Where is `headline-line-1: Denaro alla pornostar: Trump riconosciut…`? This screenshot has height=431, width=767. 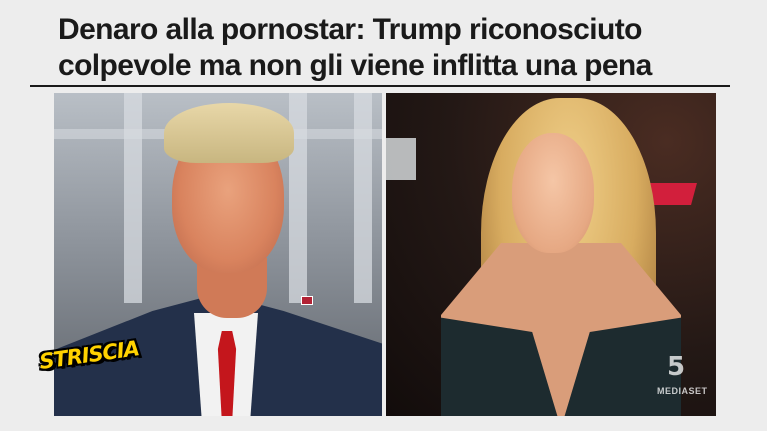
headline-line-1: Denaro alla pornostar: Trump riconosciut… is located at coordinates (350, 29).